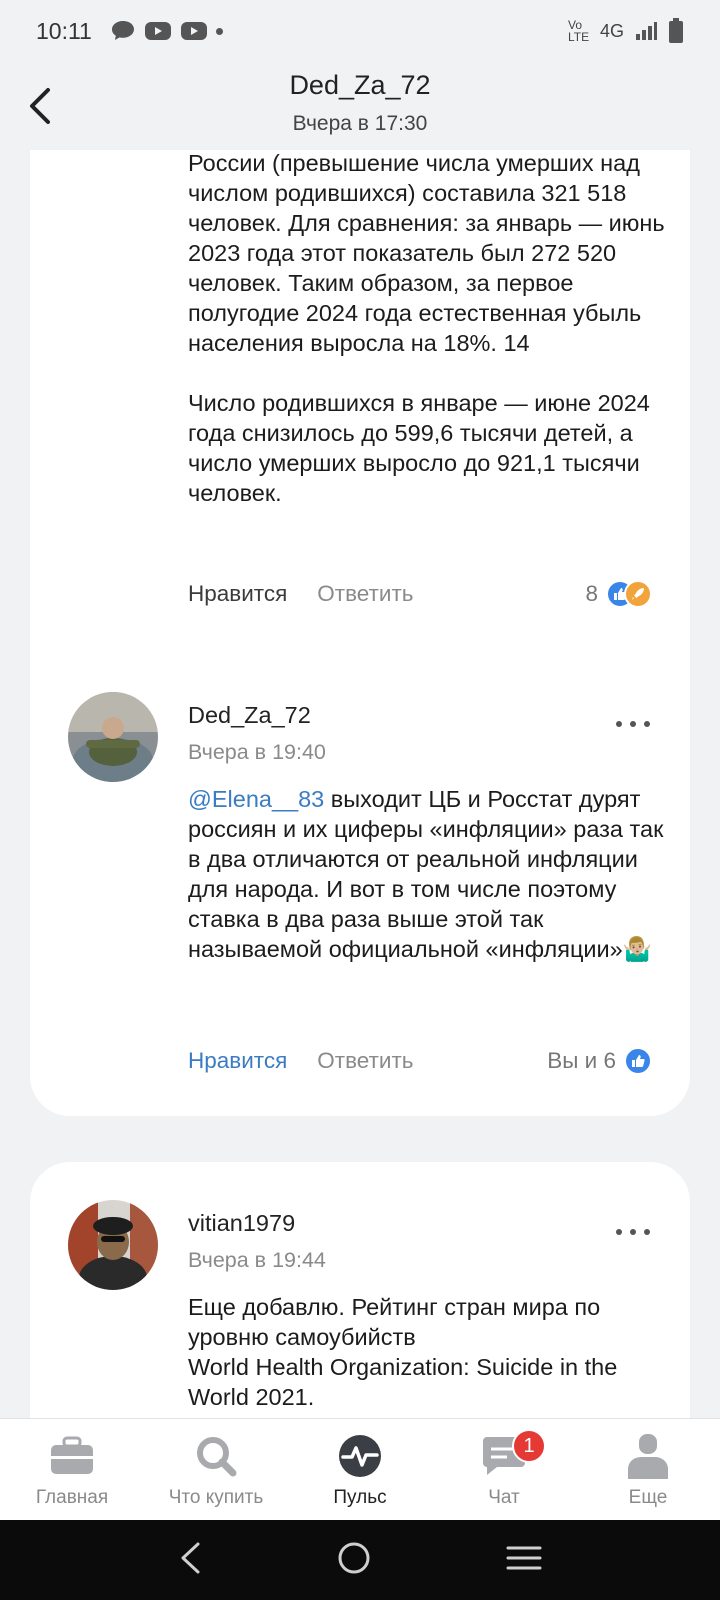  What do you see at coordinates (216, 1497) in the screenshot?
I see `tab-label: Что купить` at bounding box center [216, 1497].